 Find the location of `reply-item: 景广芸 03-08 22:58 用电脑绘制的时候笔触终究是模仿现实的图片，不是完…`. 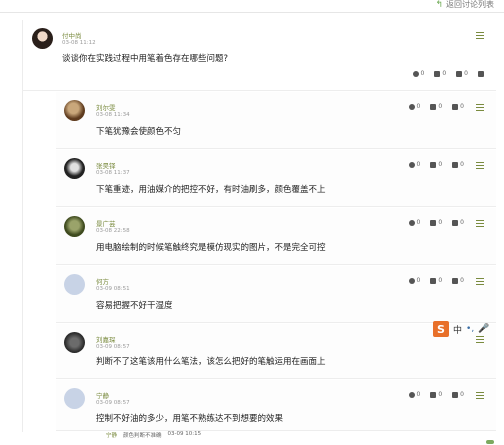

reply-item: 景广芸 03-08 22:58 用电脑绘制的时候笔触终究是模仿现实的图片，不是完… is located at coordinates (276, 236).